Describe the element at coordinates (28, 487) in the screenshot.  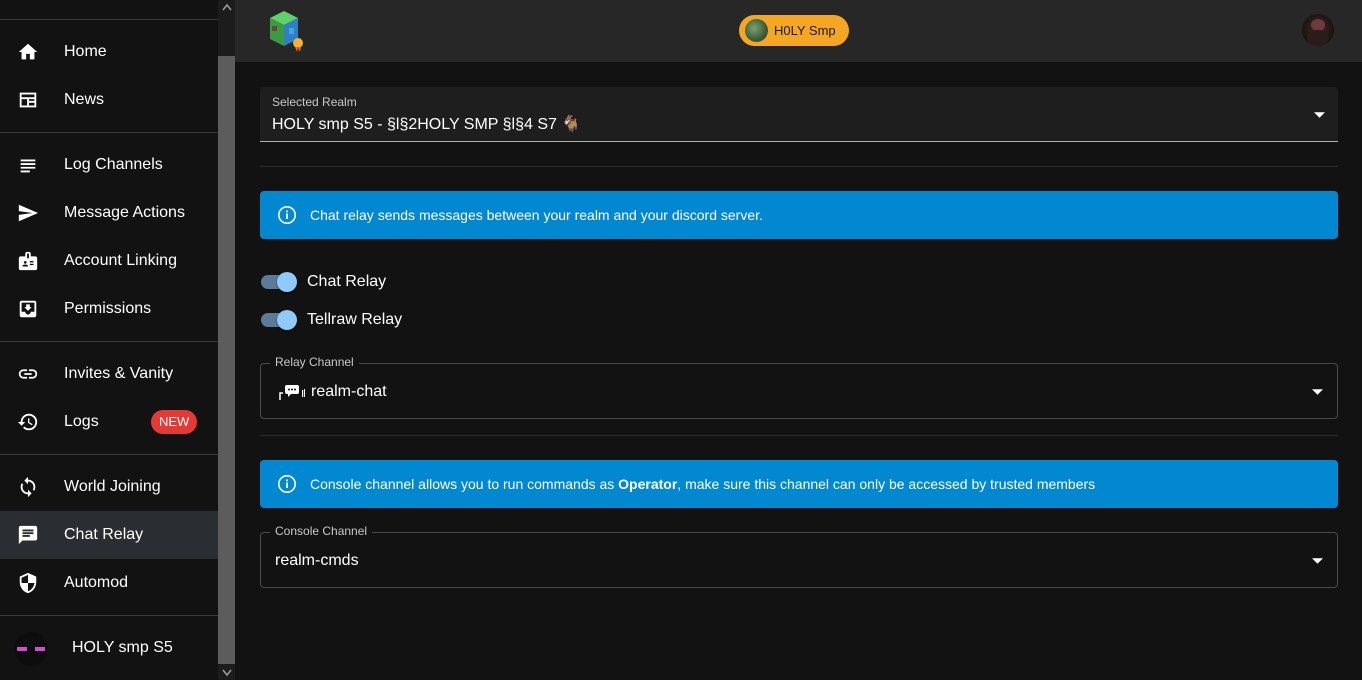
I see `sync-icon` at that location.